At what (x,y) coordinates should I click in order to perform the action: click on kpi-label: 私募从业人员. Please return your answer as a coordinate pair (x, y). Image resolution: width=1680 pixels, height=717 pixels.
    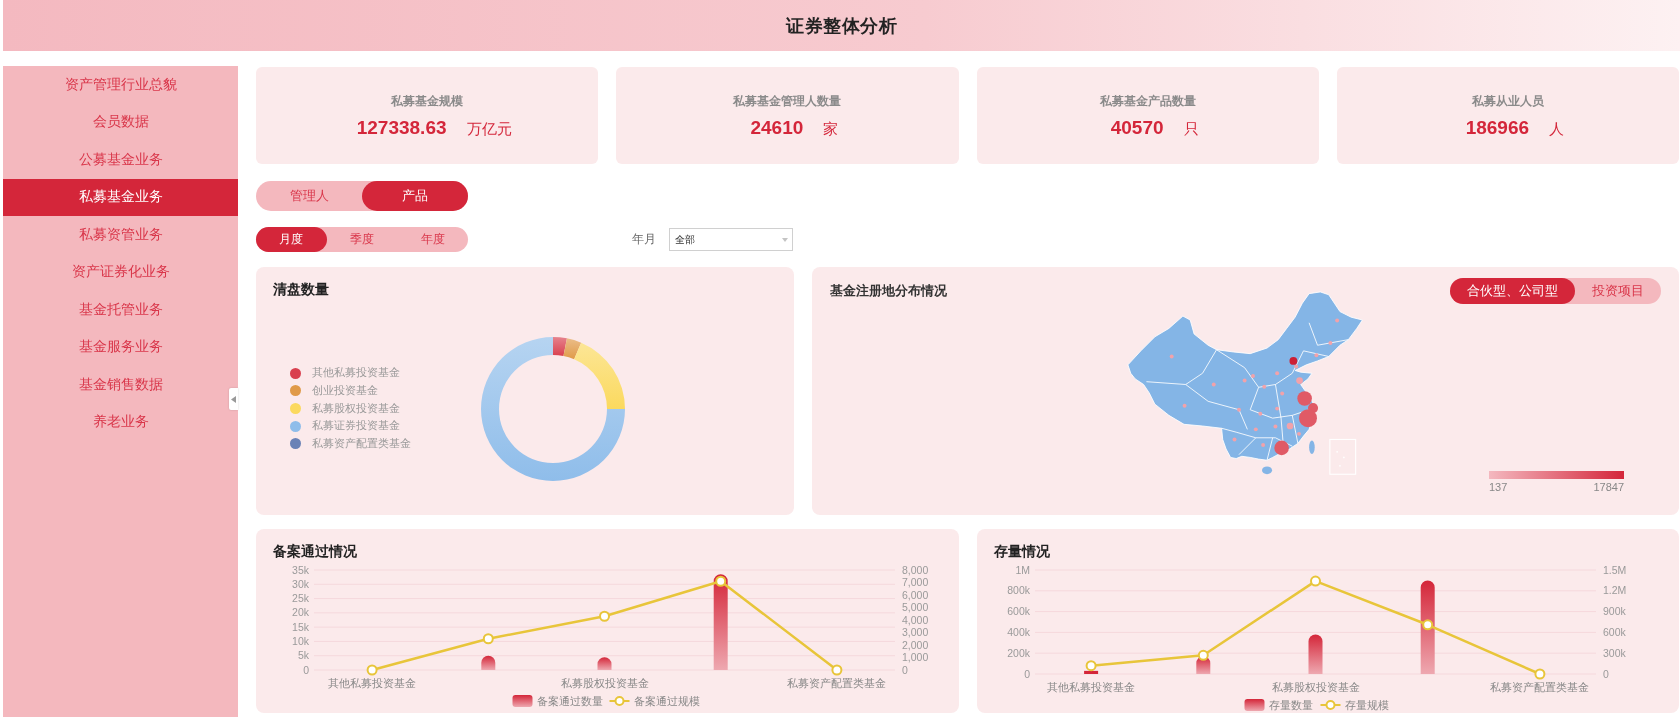
    Looking at the image, I should click on (1507, 101).